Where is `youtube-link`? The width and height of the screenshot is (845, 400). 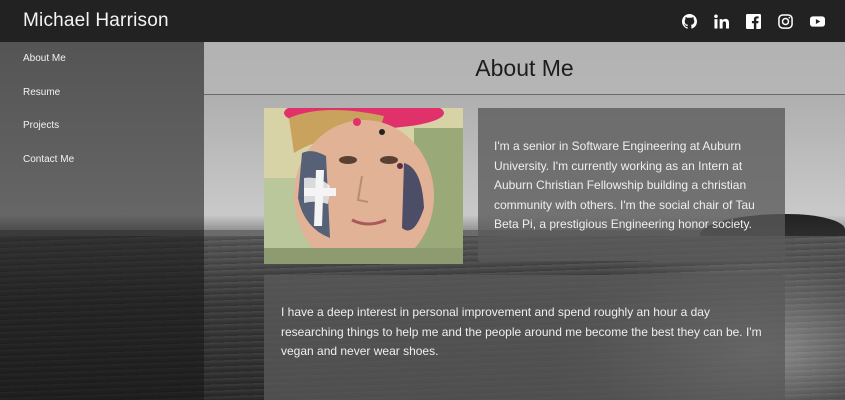 youtube-link is located at coordinates (817, 21).